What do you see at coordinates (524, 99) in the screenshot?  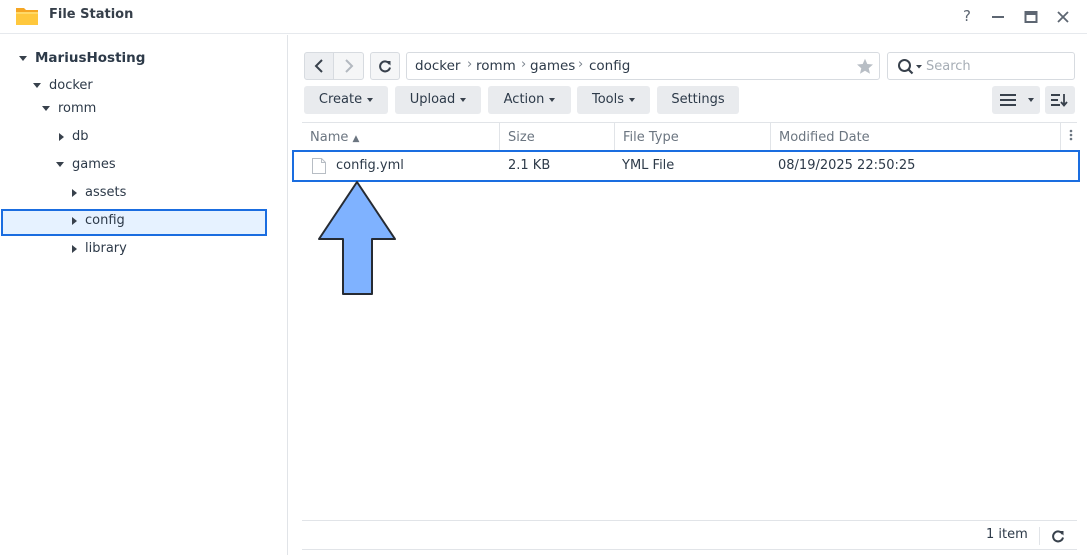 I see `action-button-label: Action` at bounding box center [524, 99].